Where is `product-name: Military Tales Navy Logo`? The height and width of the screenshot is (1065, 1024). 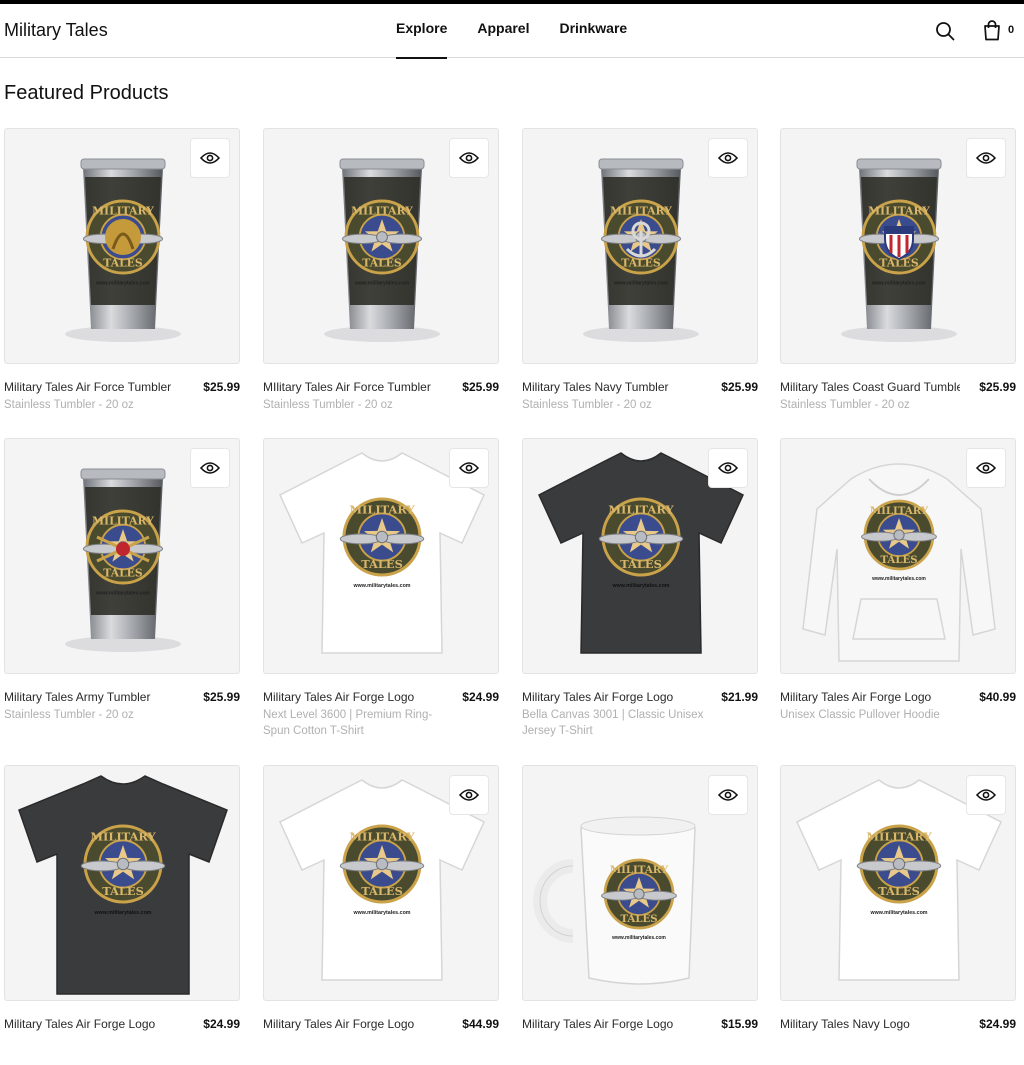 product-name: Military Tales Navy Logo is located at coordinates (870, 1024).